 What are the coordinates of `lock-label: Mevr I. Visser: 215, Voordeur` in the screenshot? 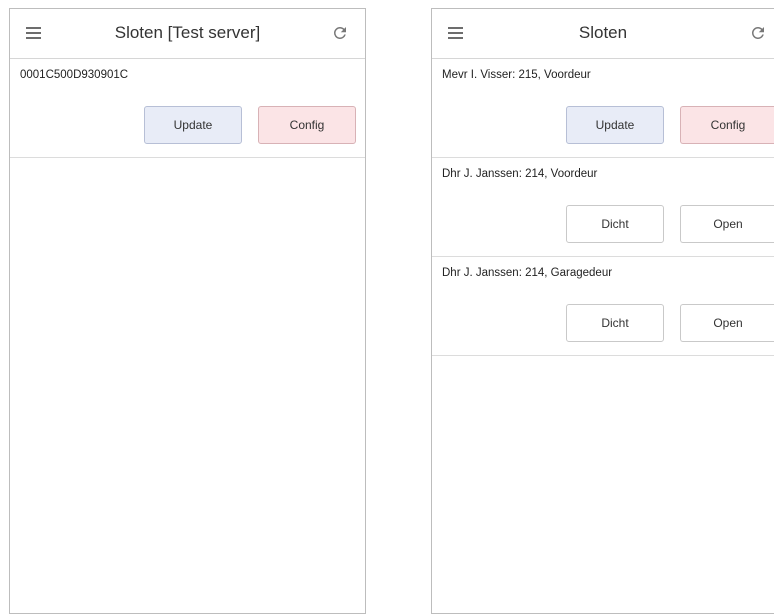 It's located at (516, 75).